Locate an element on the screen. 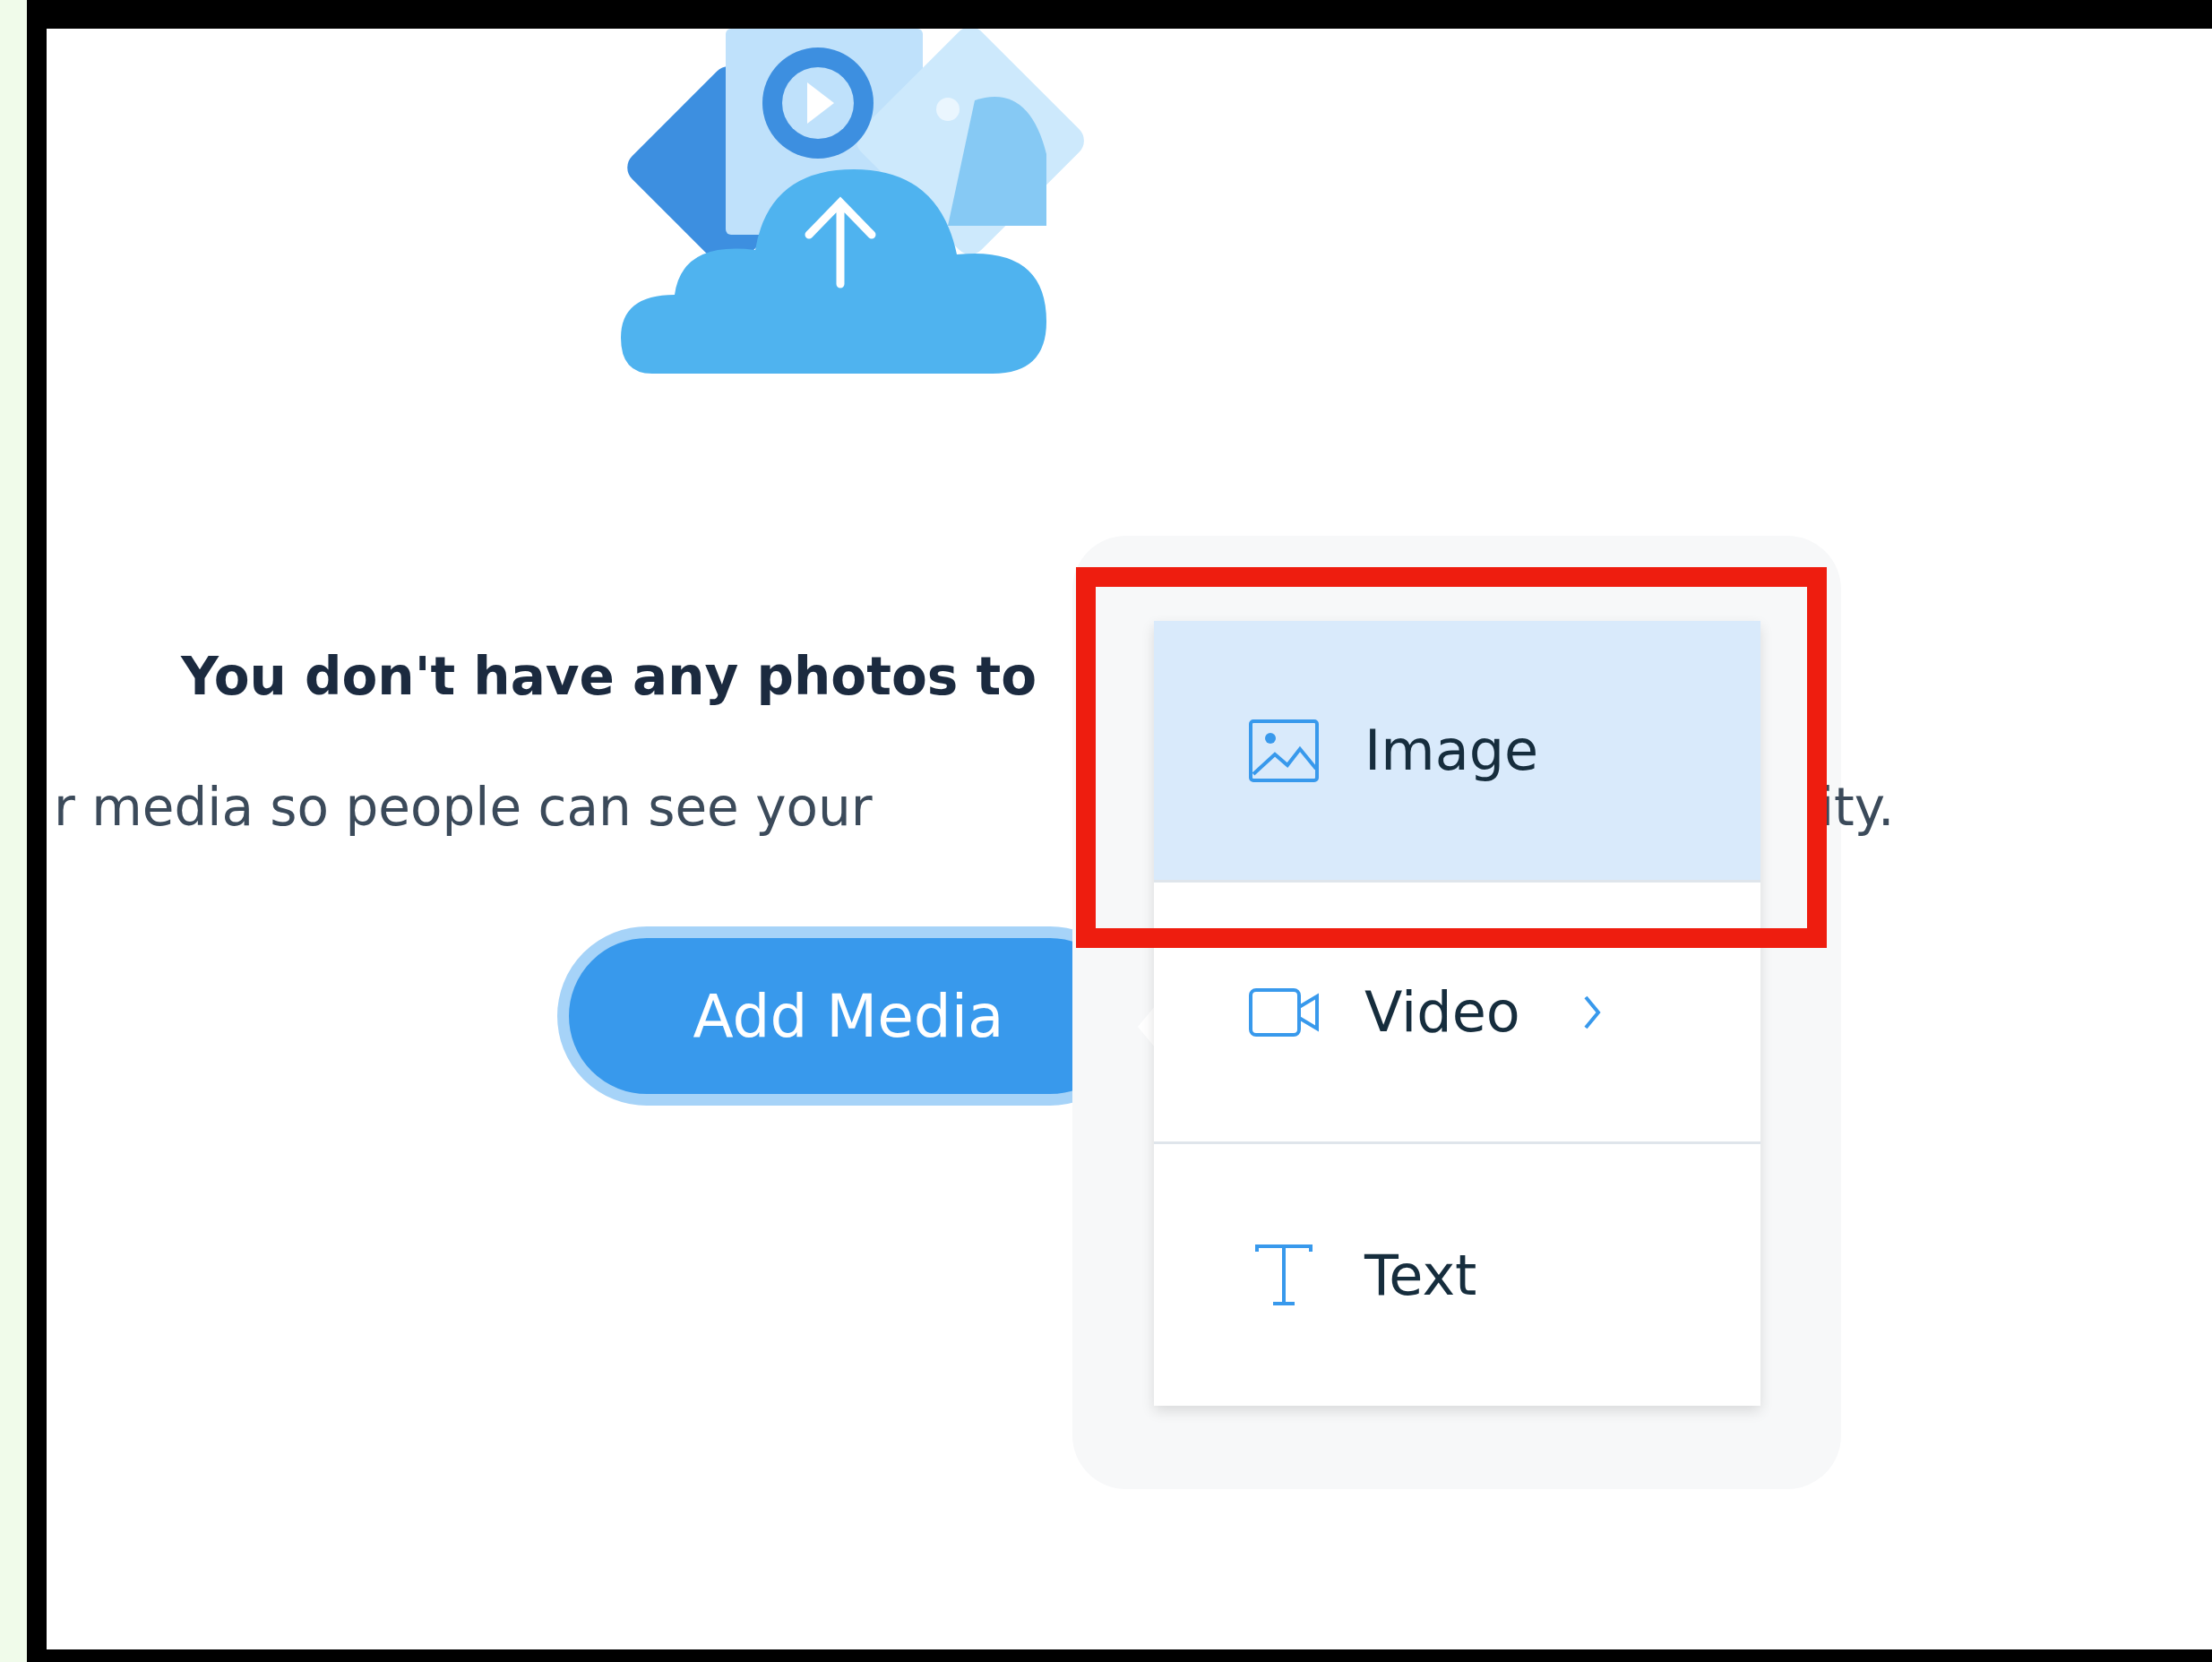 Image resolution: width=2212 pixels, height=1662 pixels. video-camera-icon is located at coordinates (1284, 1012).